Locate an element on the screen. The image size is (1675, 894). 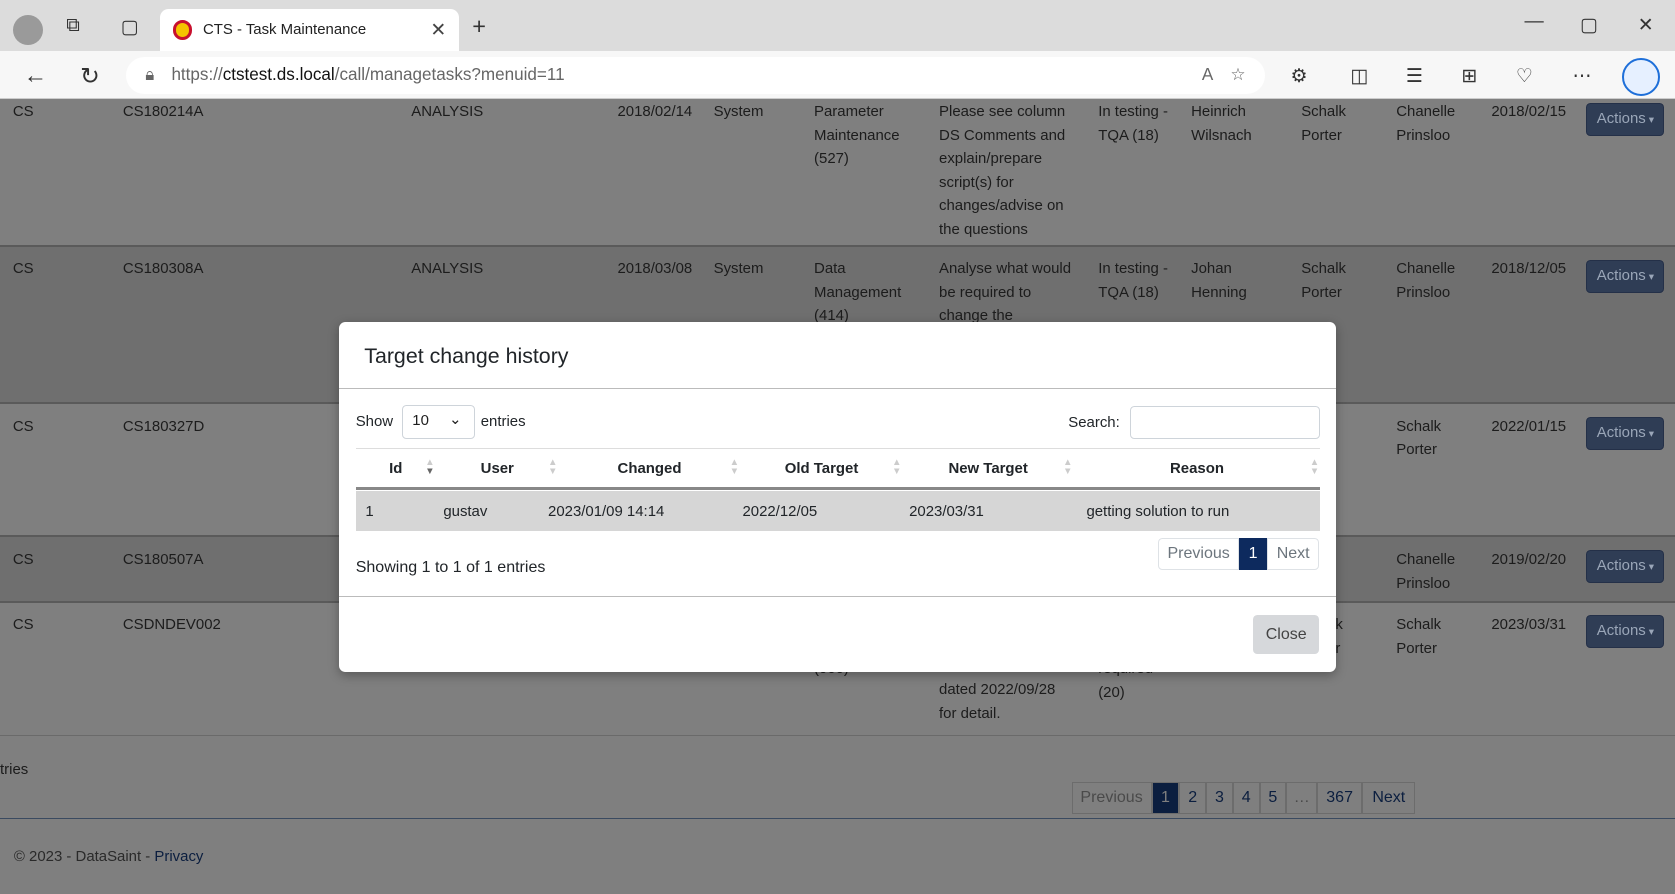
privacy-link: Privacy is located at coordinates (178, 856).